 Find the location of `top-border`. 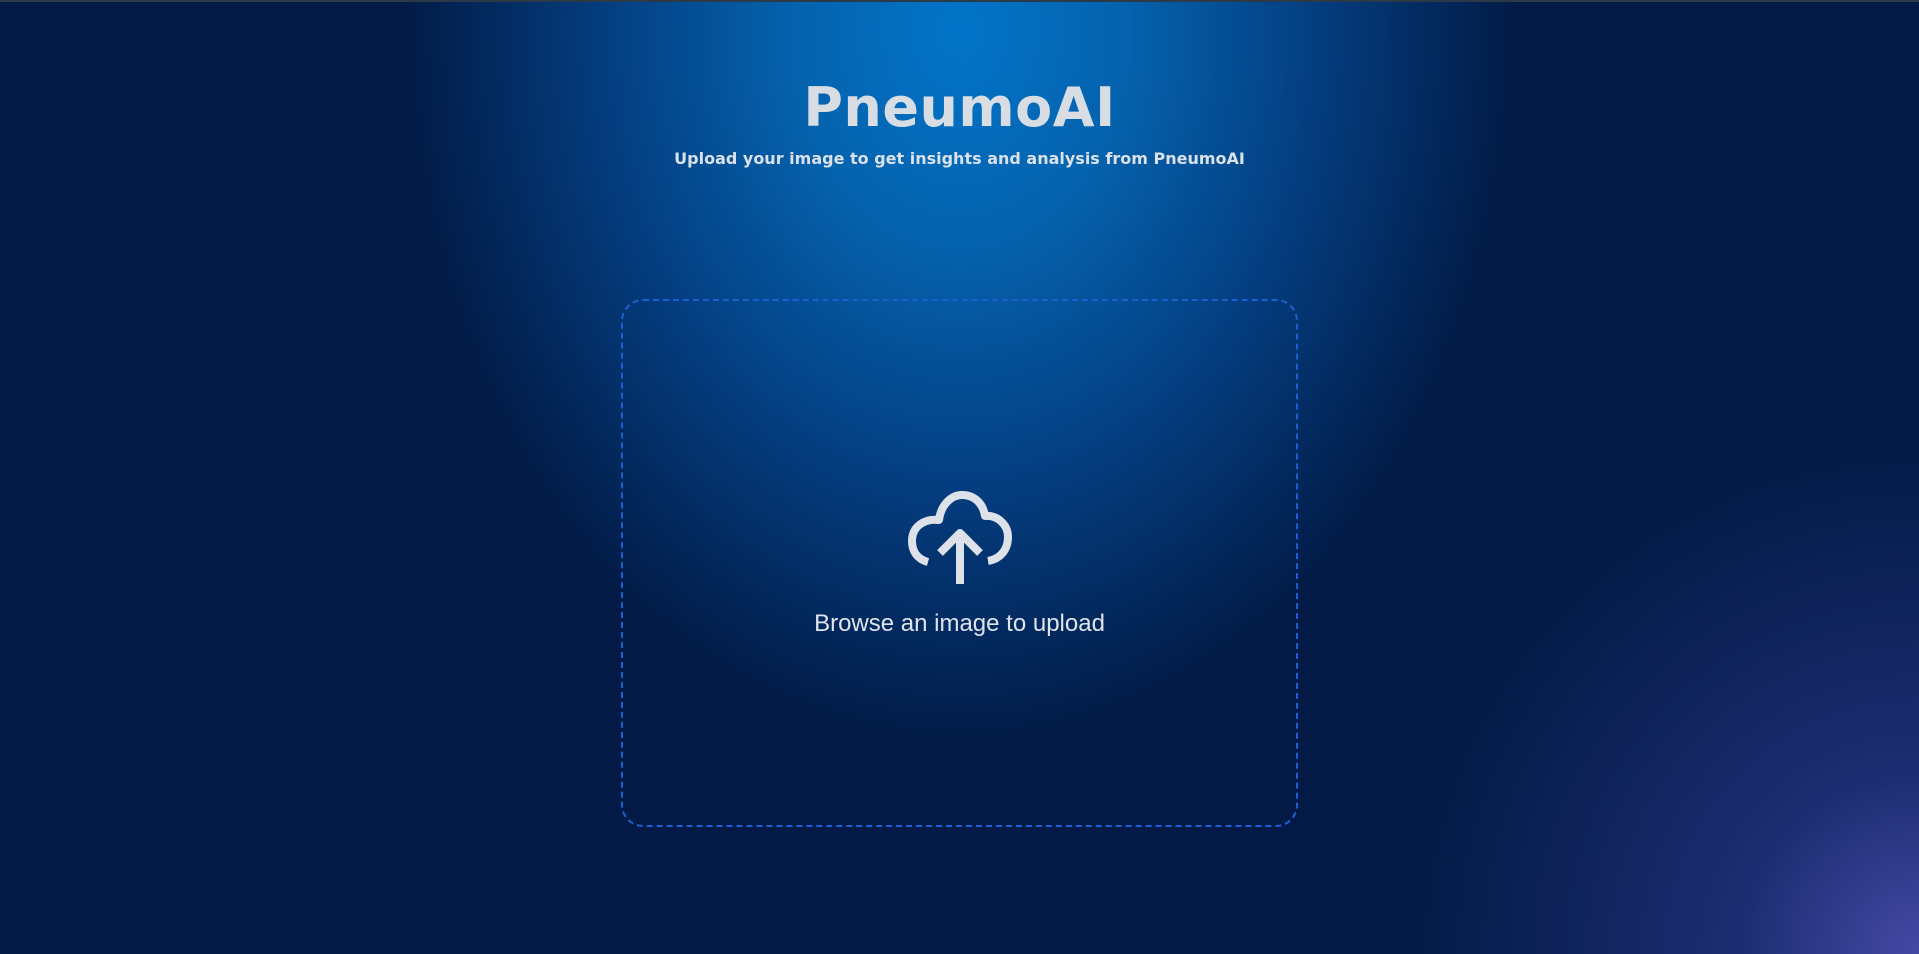

top-border is located at coordinates (959, 1).